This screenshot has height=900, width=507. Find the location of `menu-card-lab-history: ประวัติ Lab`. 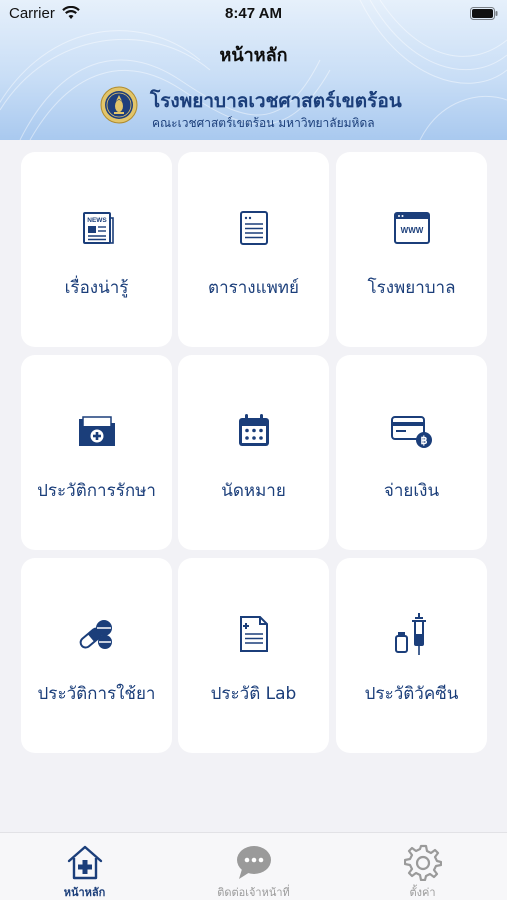

menu-card-lab-history: ประวัติ Lab is located at coordinates (253, 655).